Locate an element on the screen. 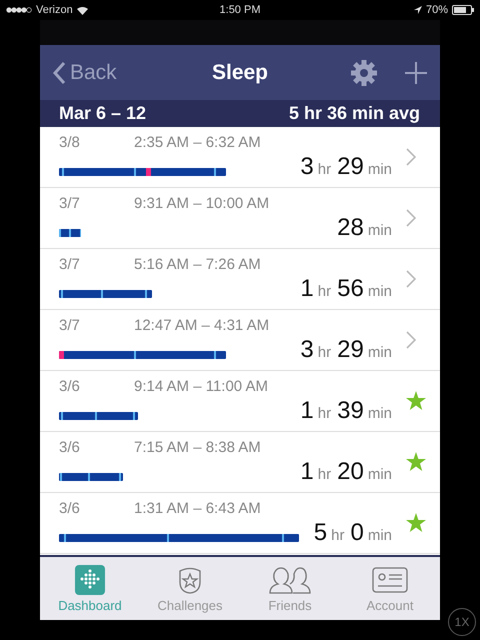 This screenshot has width=480, height=640. duration-value: 20 is located at coordinates (350, 472).